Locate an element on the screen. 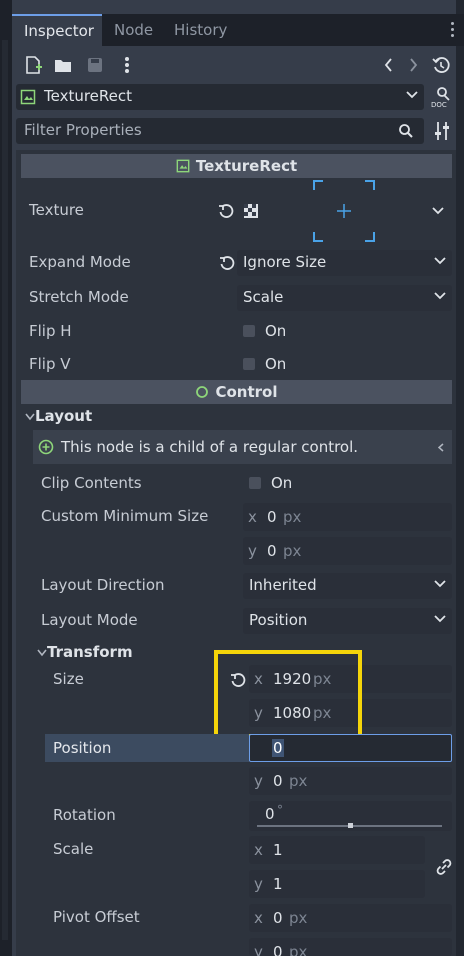 This screenshot has height=956, width=464. svg-text: DOC is located at coordinates (439, 104).